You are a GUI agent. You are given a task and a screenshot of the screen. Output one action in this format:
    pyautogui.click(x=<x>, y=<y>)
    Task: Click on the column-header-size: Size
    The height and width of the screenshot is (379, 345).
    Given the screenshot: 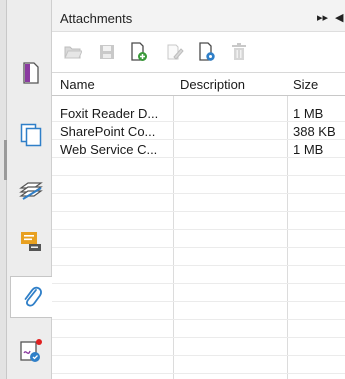 What is the action you would take?
    pyautogui.click(x=305, y=84)
    